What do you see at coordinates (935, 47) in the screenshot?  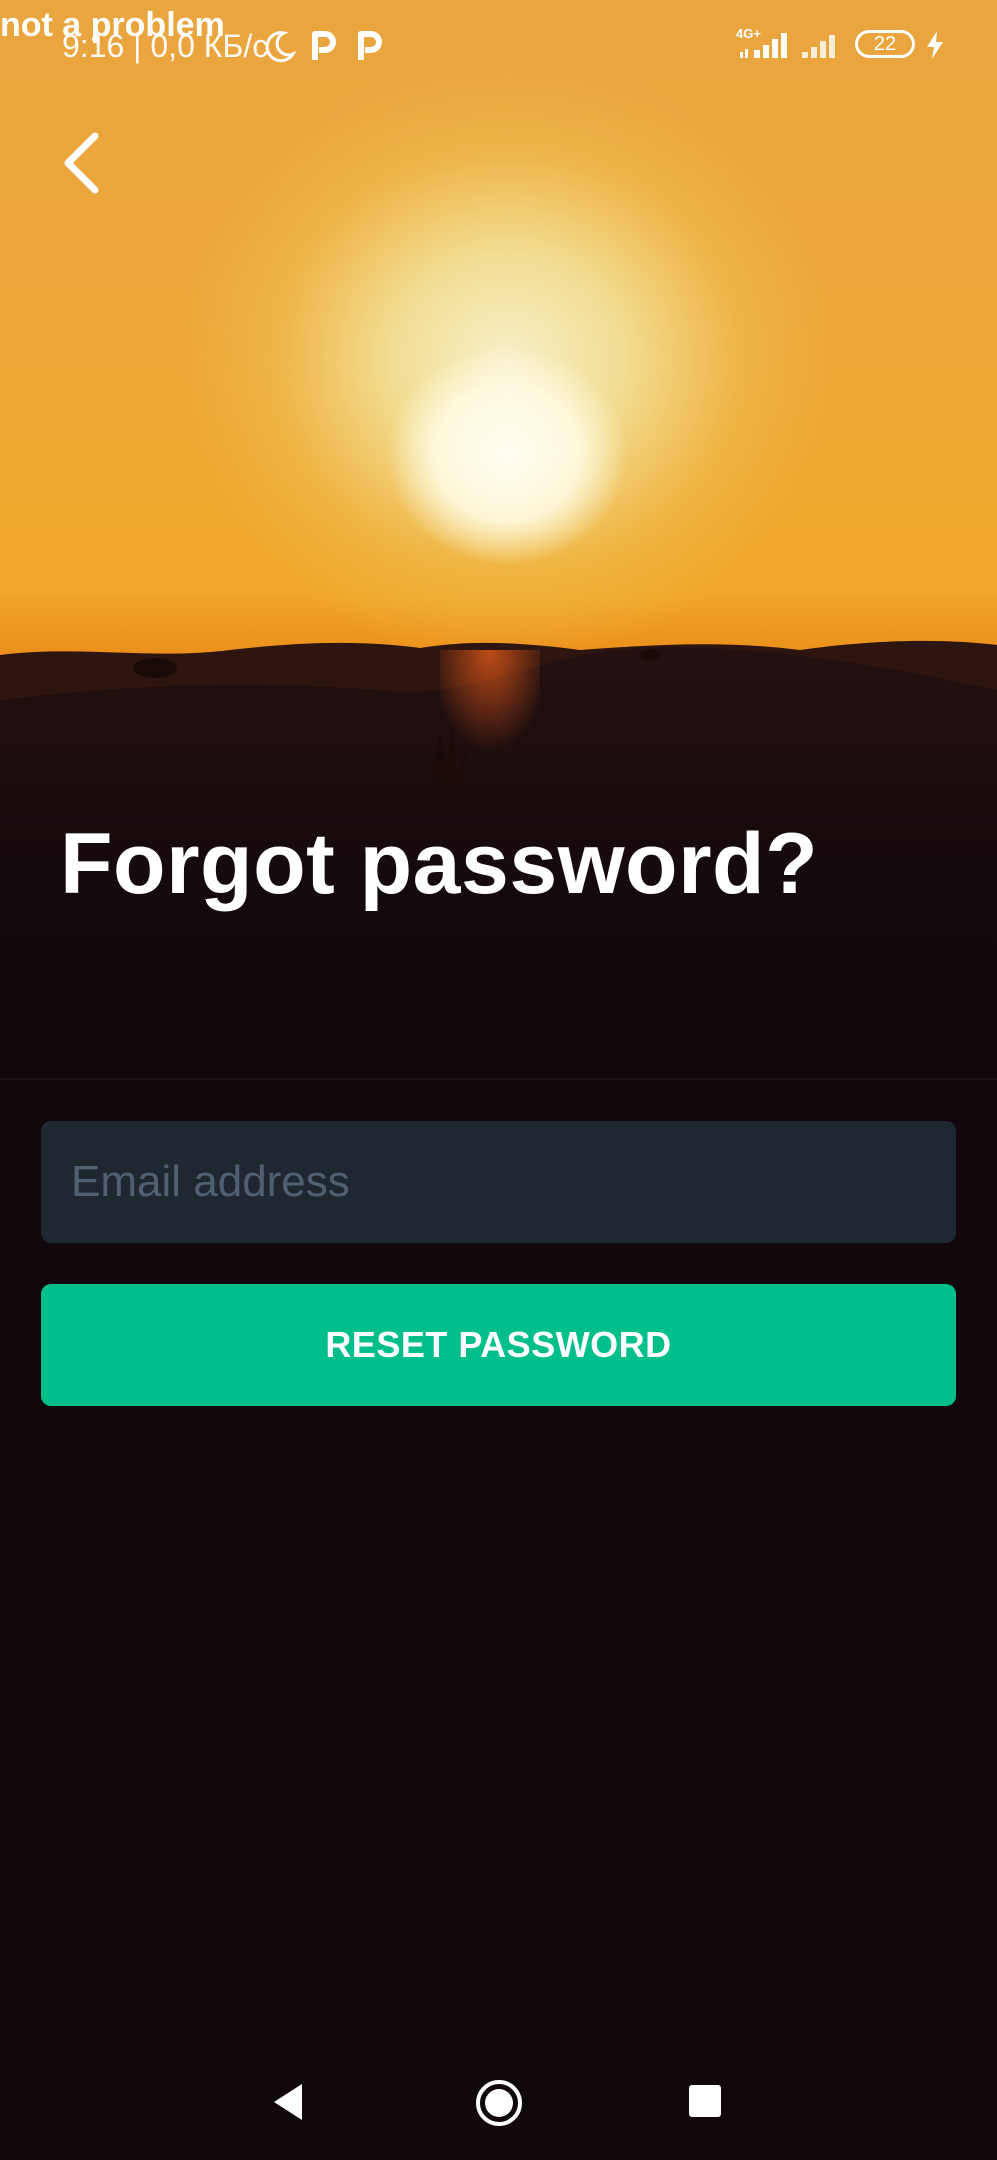 I see `charging-bolt-icon` at bounding box center [935, 47].